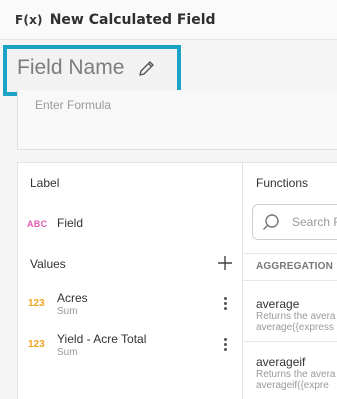  What do you see at coordinates (29, 19) in the screenshot?
I see `function-icon: F(x)` at bounding box center [29, 19].